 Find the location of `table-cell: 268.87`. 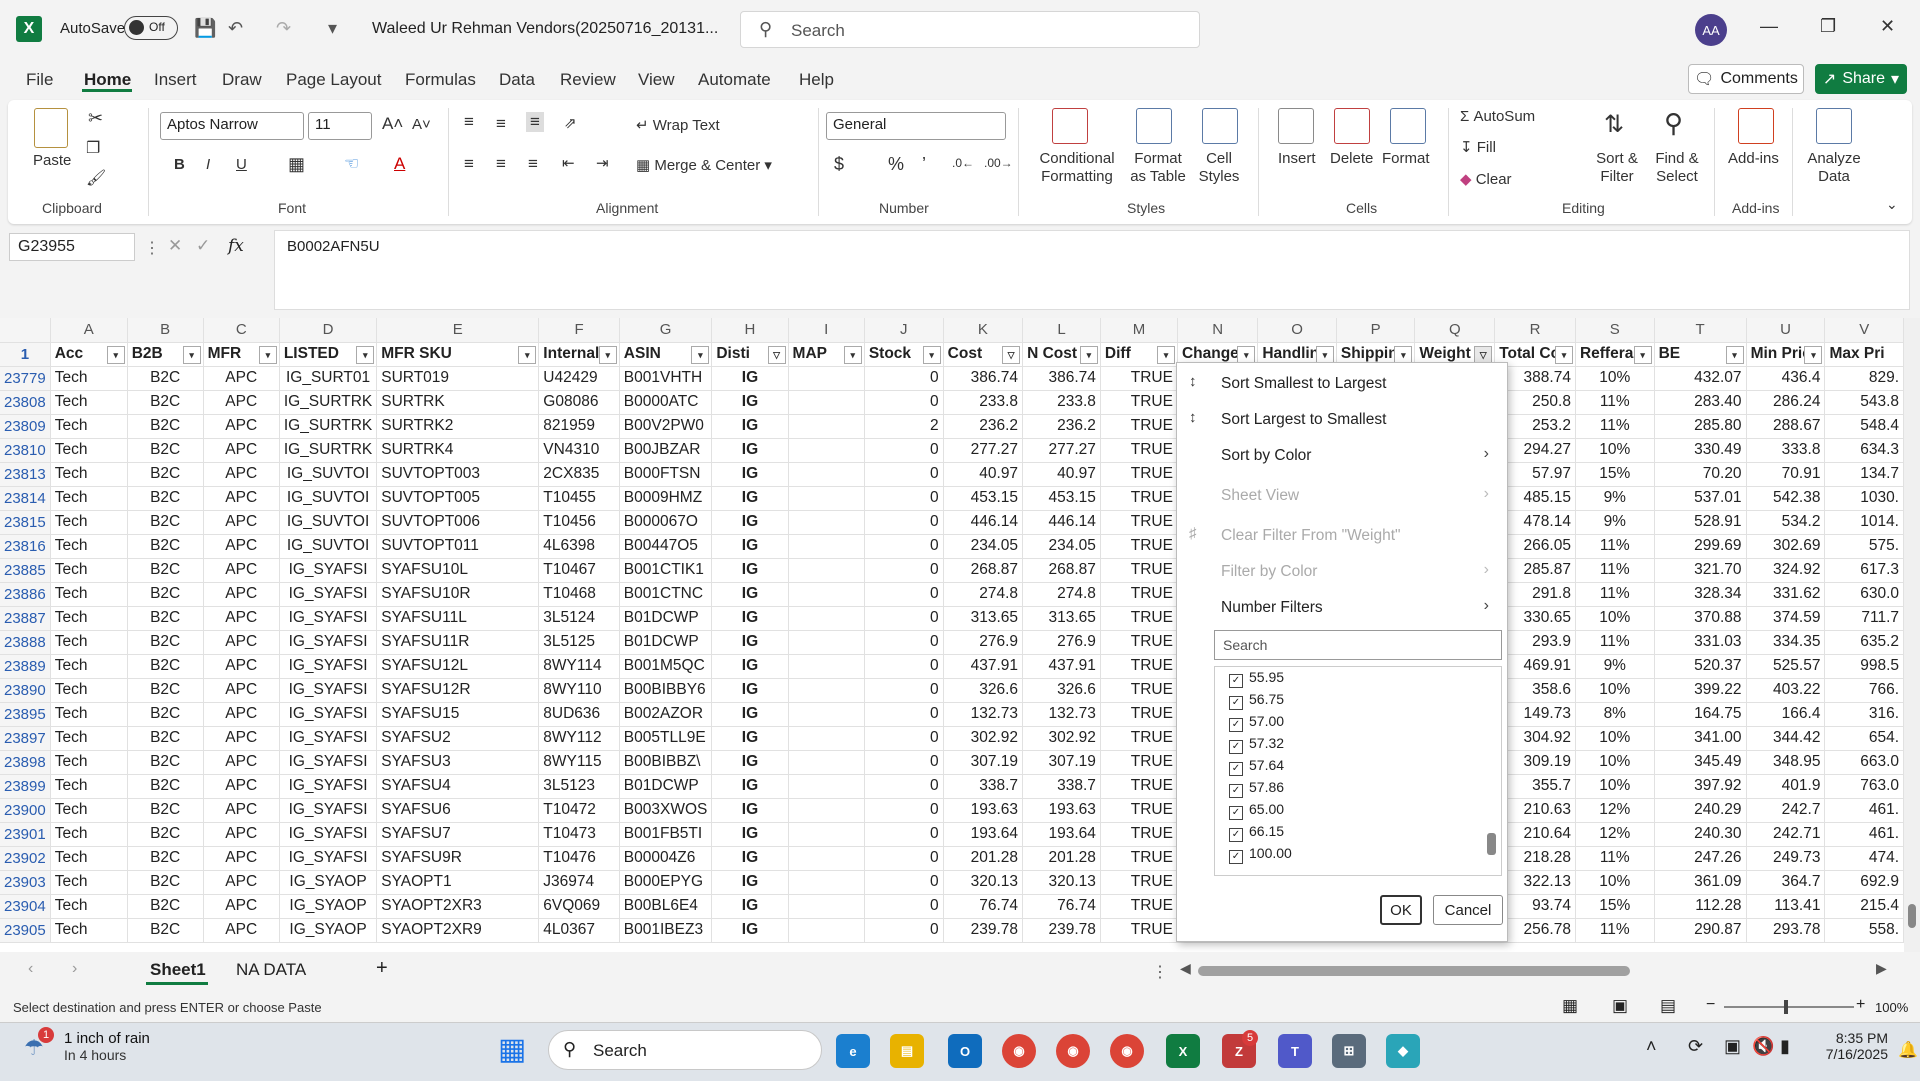

table-cell: 268.87 is located at coordinates (983, 570).